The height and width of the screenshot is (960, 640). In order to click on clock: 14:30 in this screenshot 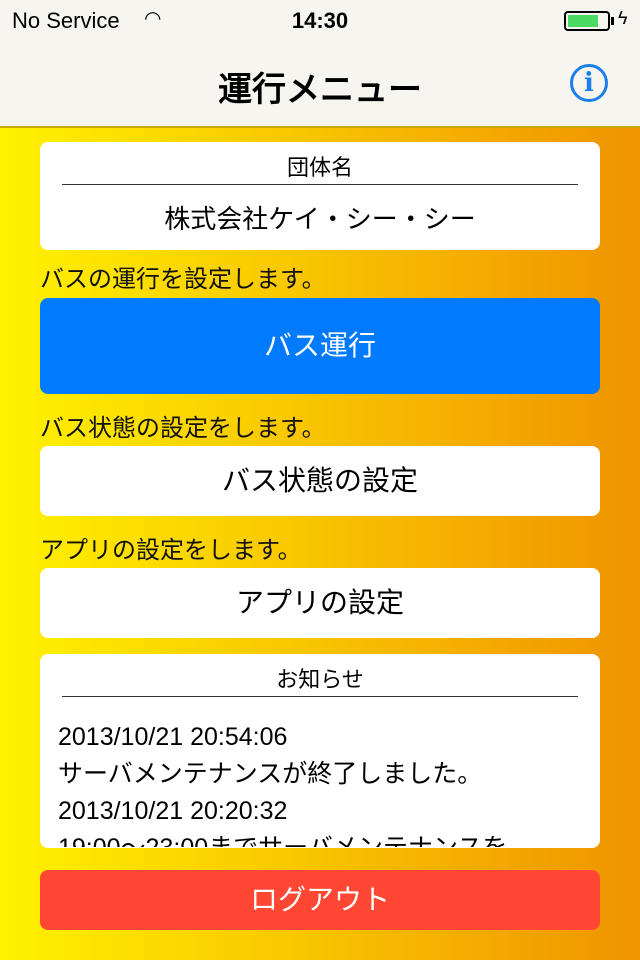, I will do `click(320, 20)`.